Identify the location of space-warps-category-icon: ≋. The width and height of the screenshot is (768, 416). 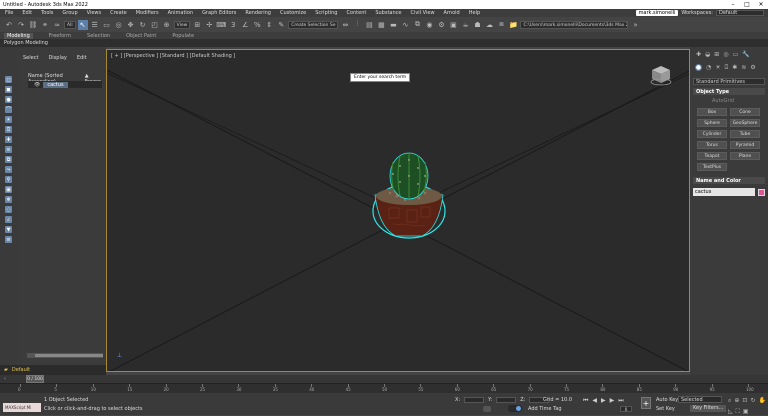
(743, 68).